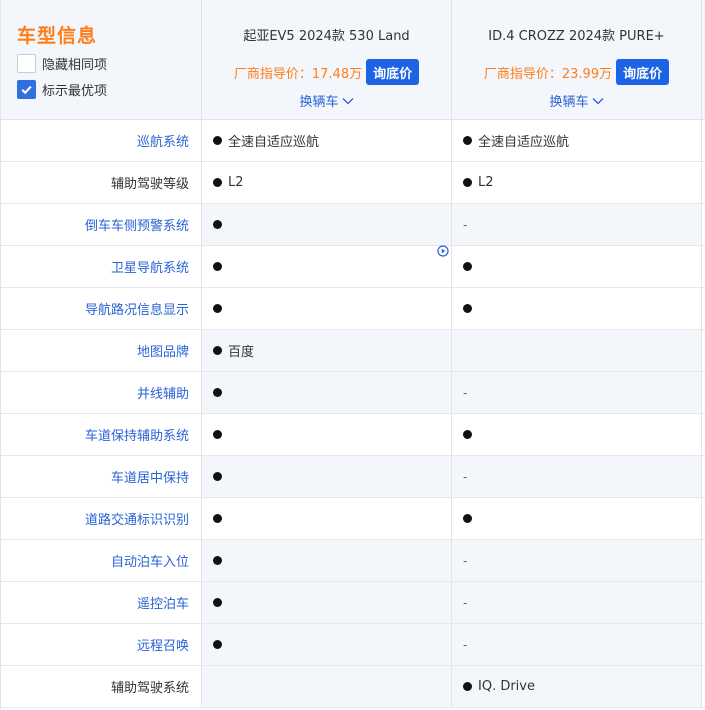 This screenshot has width=705, height=710. I want to click on mark-best-checkbox, so click(26, 89).